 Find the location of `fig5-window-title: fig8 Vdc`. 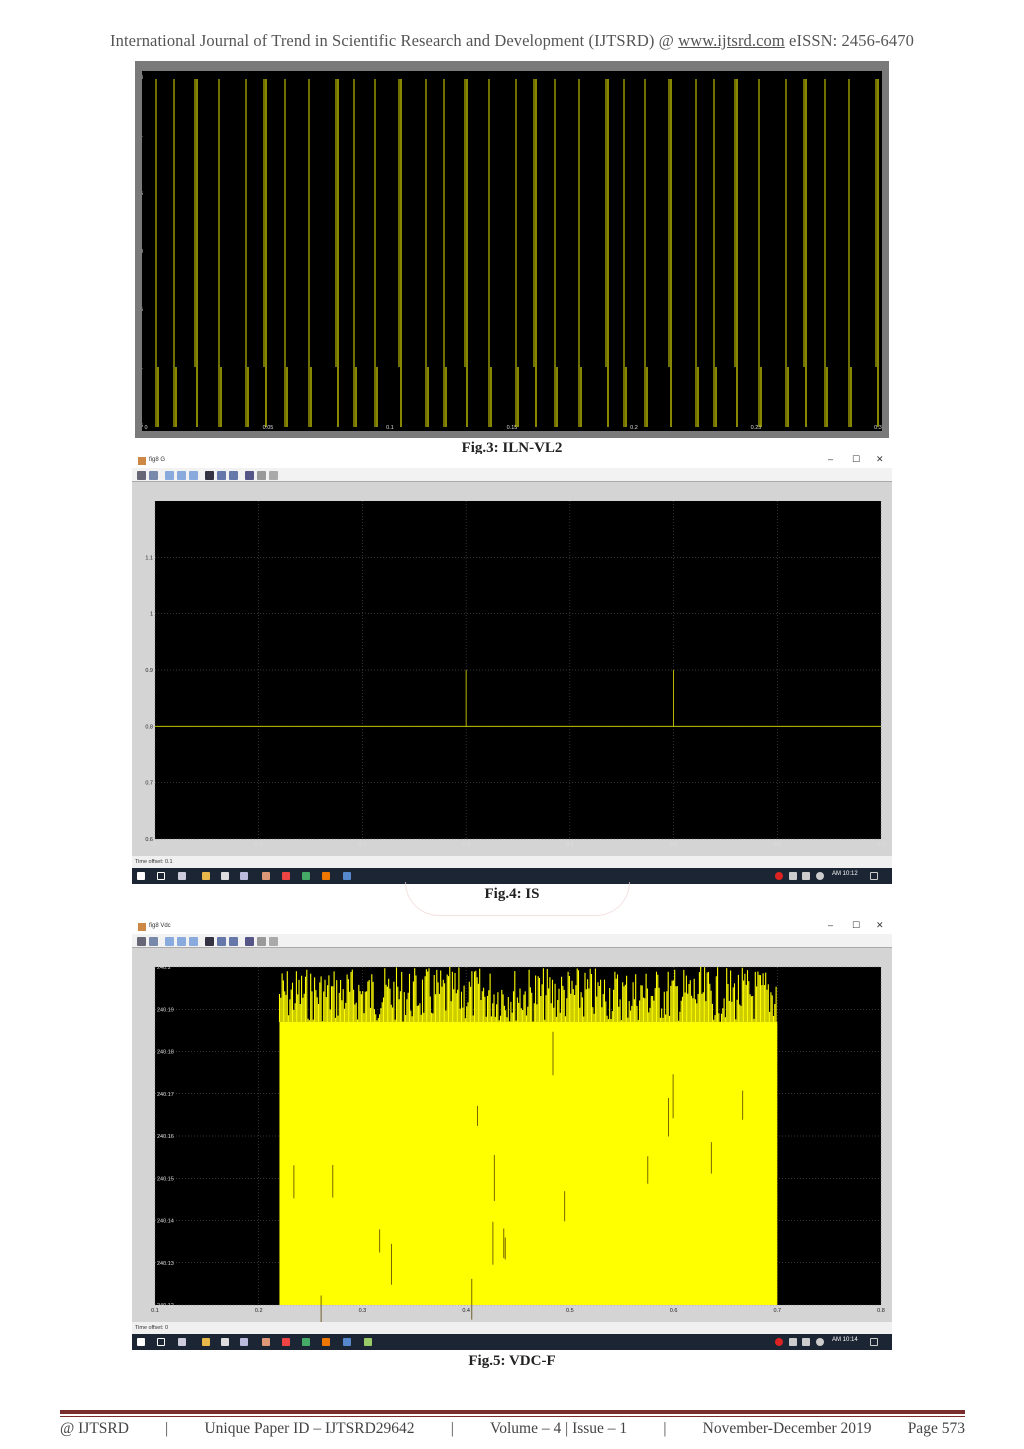

fig5-window-title: fig8 Vdc is located at coordinates (160, 926).